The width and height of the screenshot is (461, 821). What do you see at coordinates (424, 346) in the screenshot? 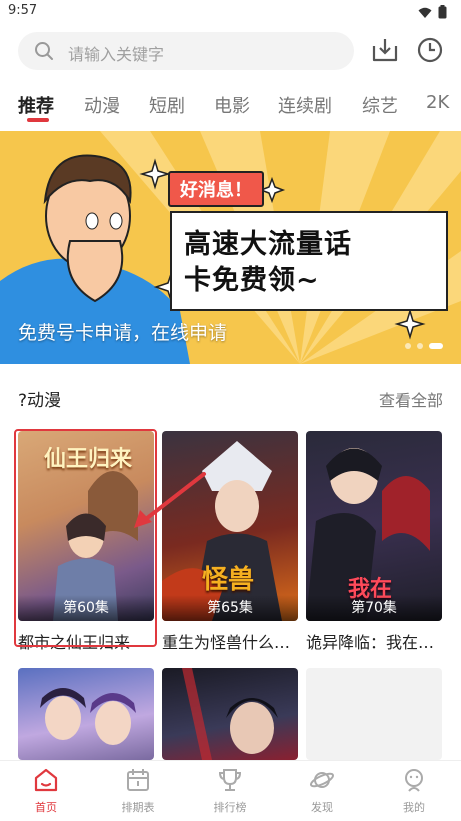
I see `banner-pagination` at bounding box center [424, 346].